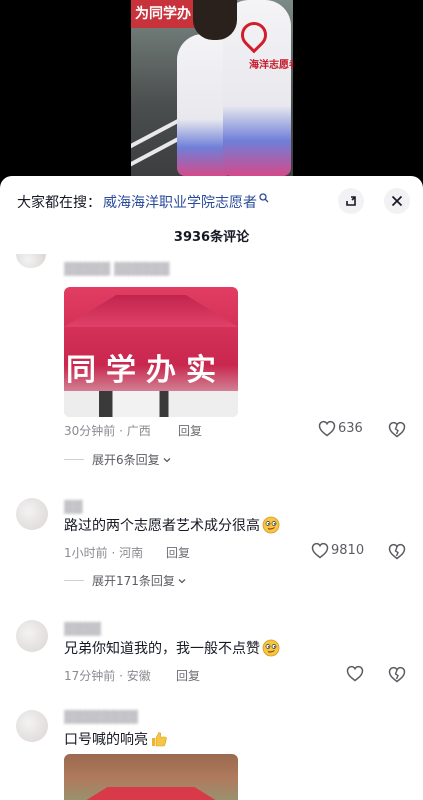 Image resolution: width=423 pixels, height=800 pixels. What do you see at coordinates (271, 65) in the screenshot?
I see `vest-text: 海洋志愿者` at bounding box center [271, 65].